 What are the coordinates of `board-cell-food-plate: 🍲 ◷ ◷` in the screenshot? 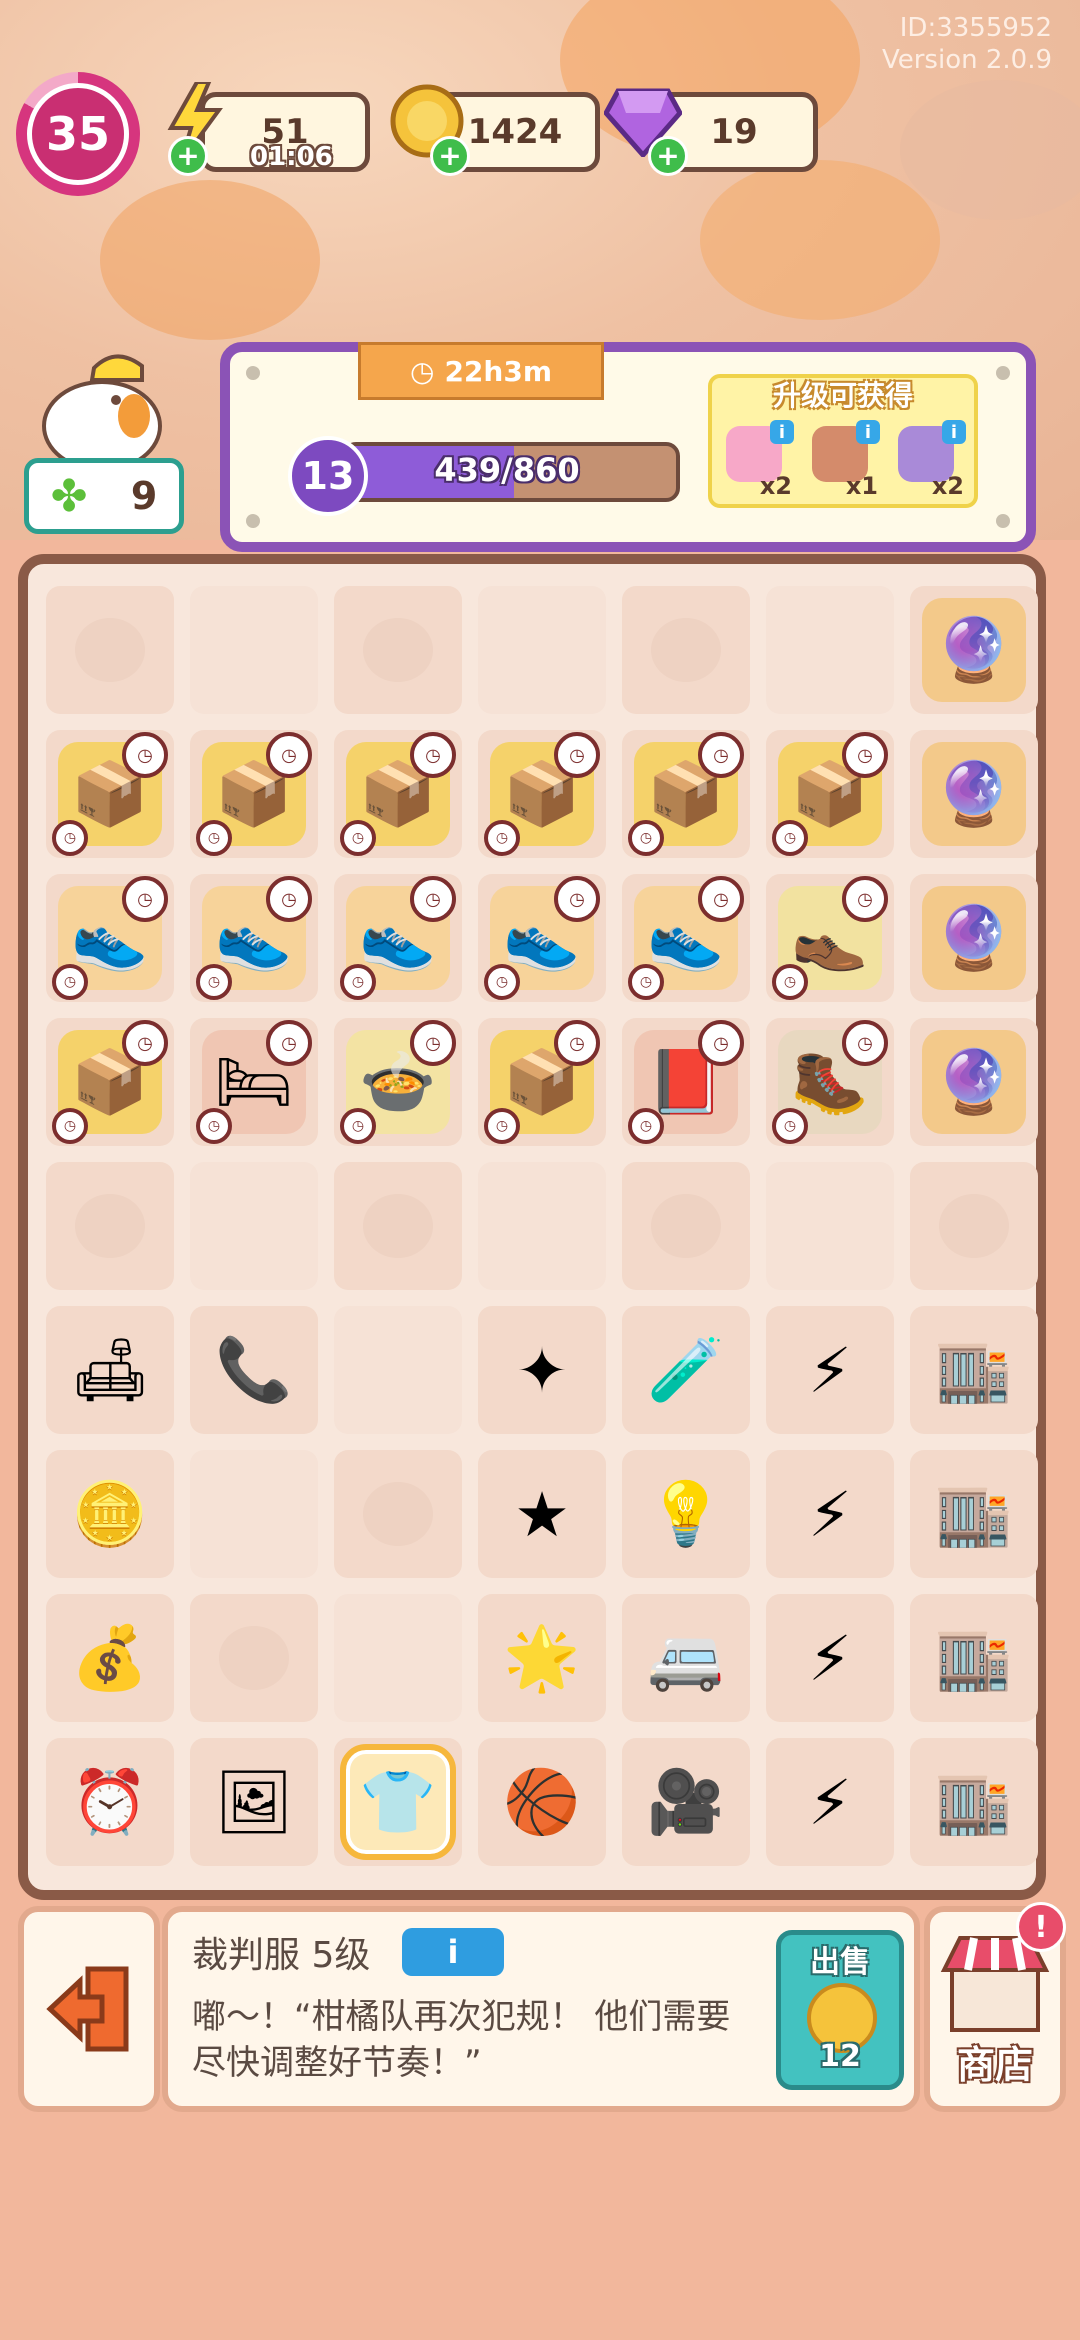 It's located at (398, 1082).